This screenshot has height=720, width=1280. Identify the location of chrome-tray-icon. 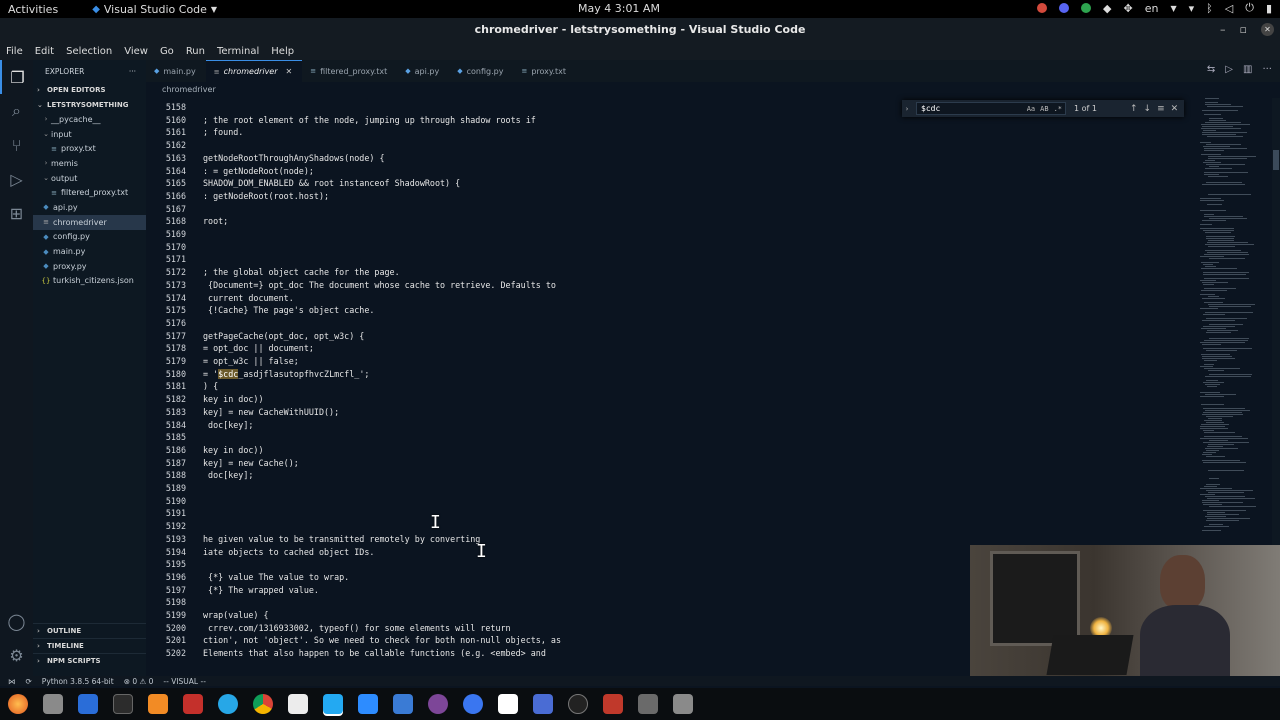
(1042, 8).